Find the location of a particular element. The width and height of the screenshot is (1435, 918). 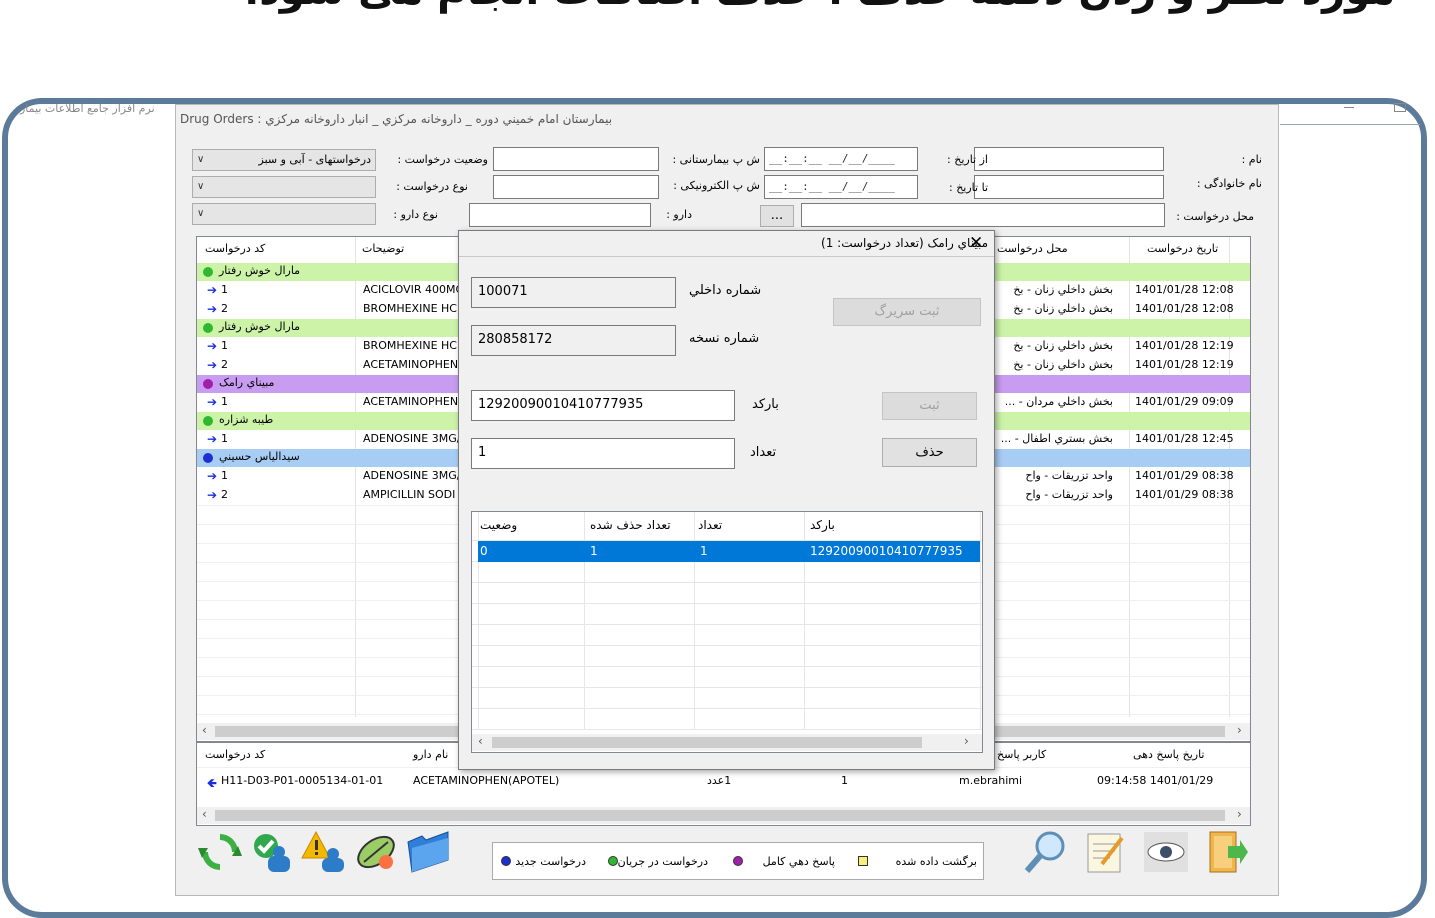

type-select: ∨ is located at coordinates (284, 187).